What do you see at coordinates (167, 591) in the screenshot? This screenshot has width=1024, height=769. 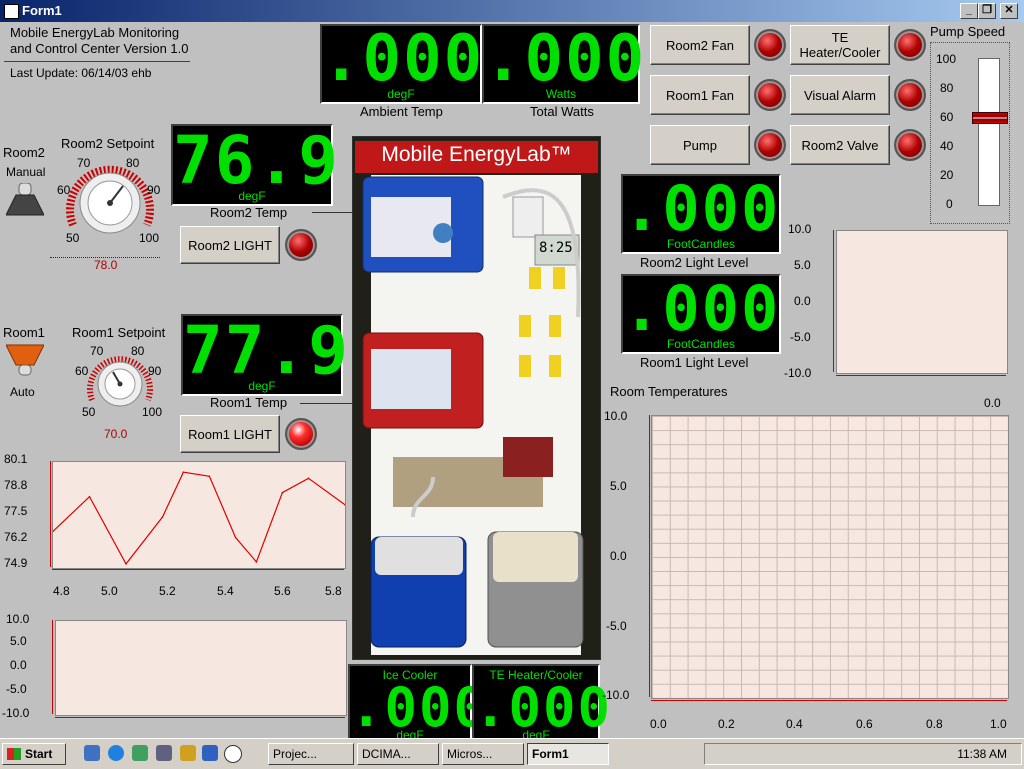 I see `history-xtick: 5.2` at bounding box center [167, 591].